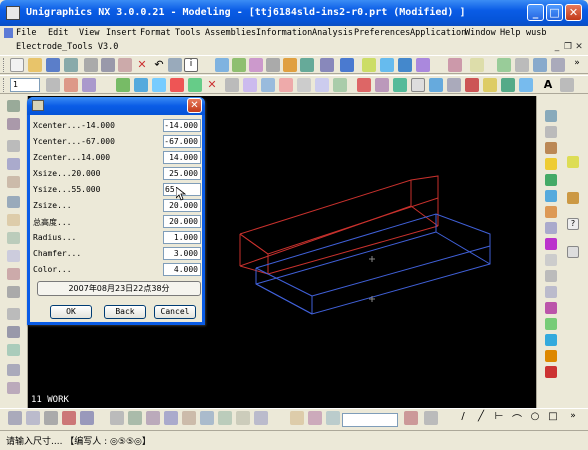 The height and width of the screenshot is (450, 588). What do you see at coordinates (573, 418) in the screenshot?
I see `bottom-overflow-icon: »` at bounding box center [573, 418].